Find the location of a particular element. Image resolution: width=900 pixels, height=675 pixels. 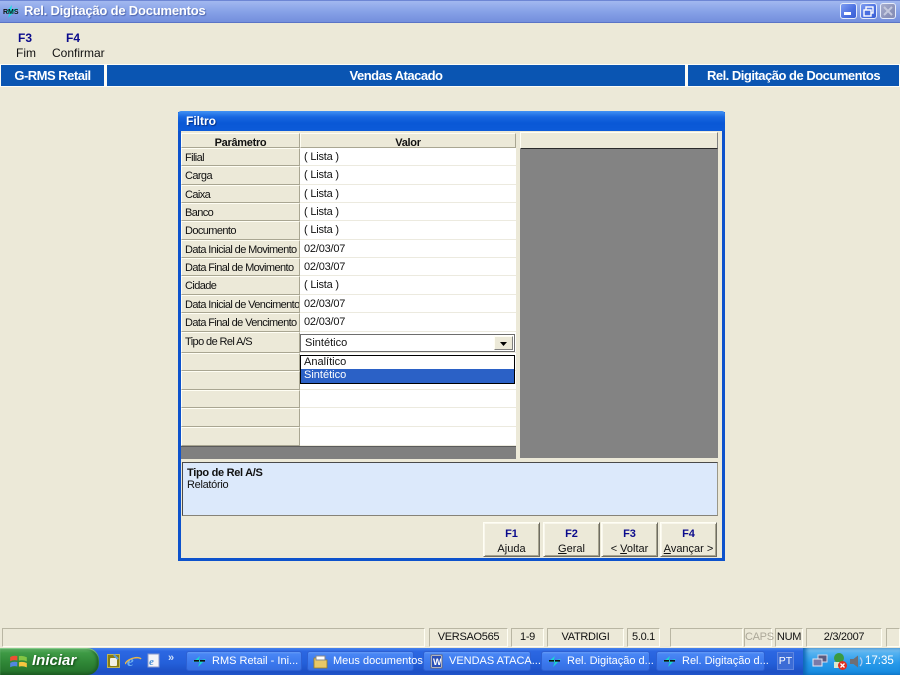

svg-text: W is located at coordinates (437, 662).